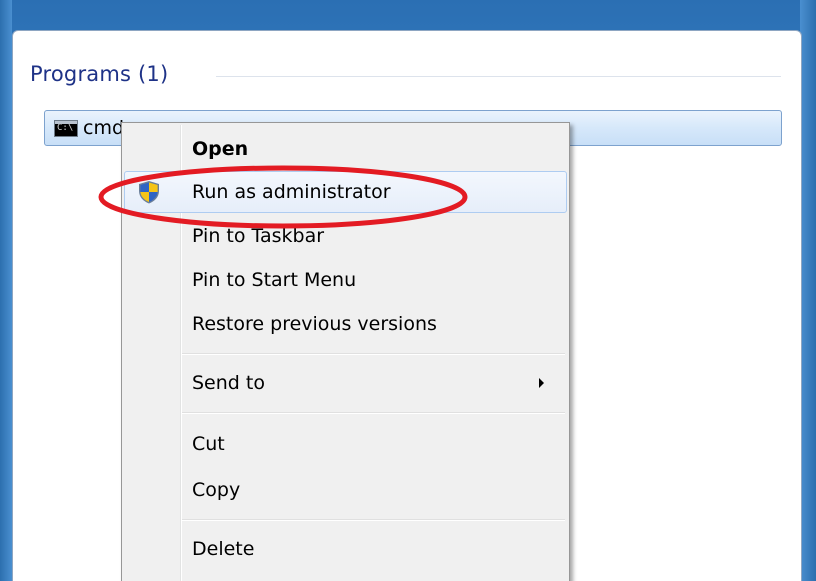 This screenshot has width=816, height=581. What do you see at coordinates (291, 192) in the screenshot?
I see `menu-item-label: Run as administrator` at bounding box center [291, 192].